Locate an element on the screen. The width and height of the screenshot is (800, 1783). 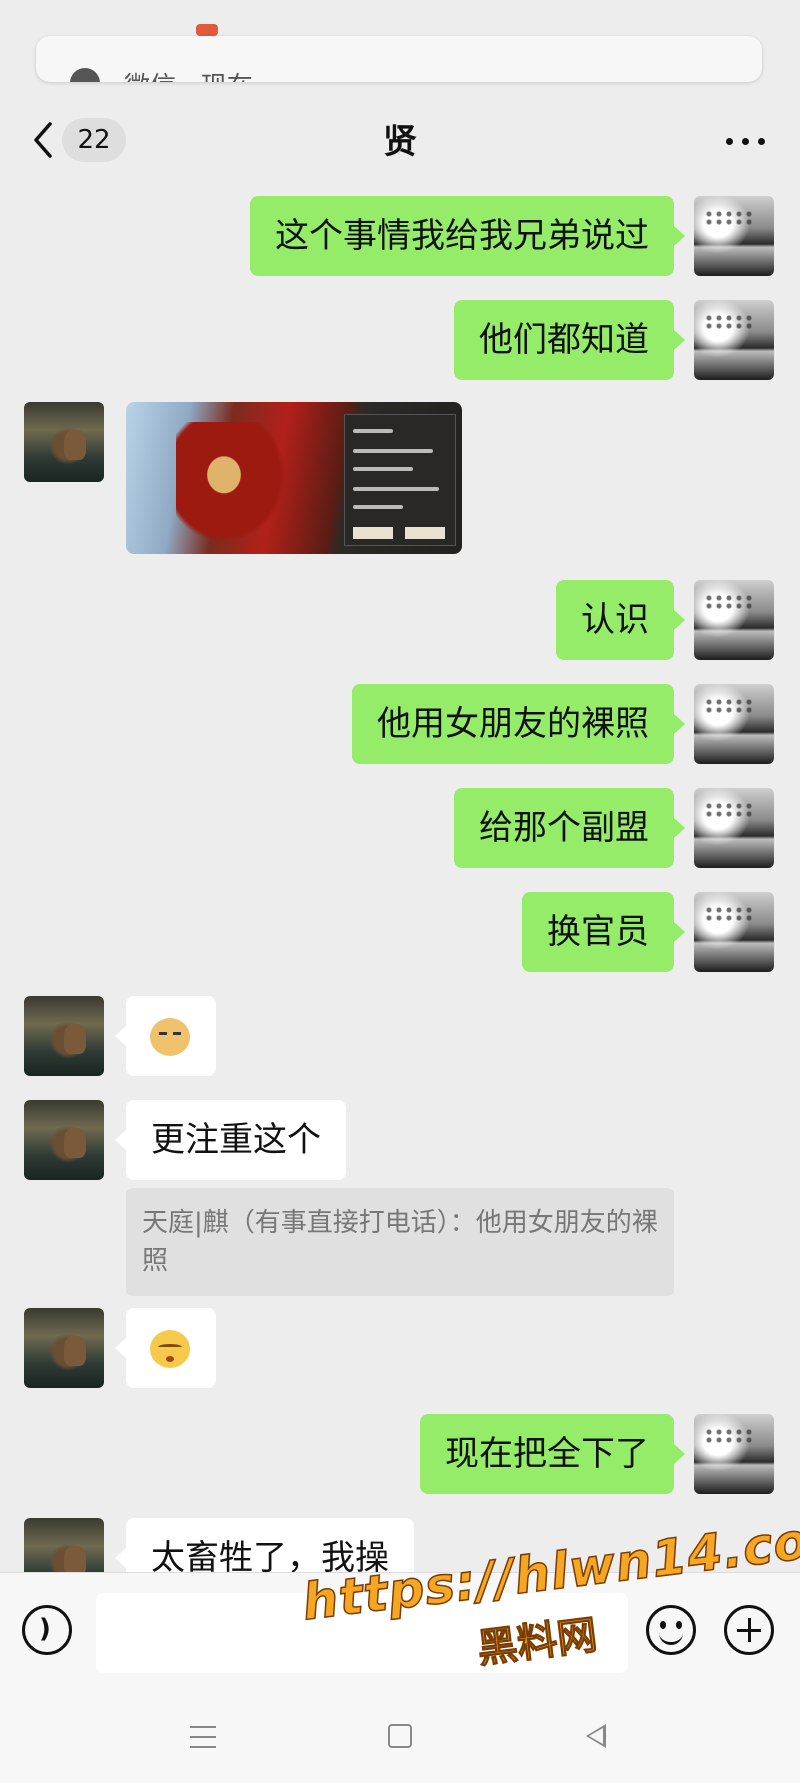
message-bubble-sent: 换官员 is located at coordinates (603, 932).